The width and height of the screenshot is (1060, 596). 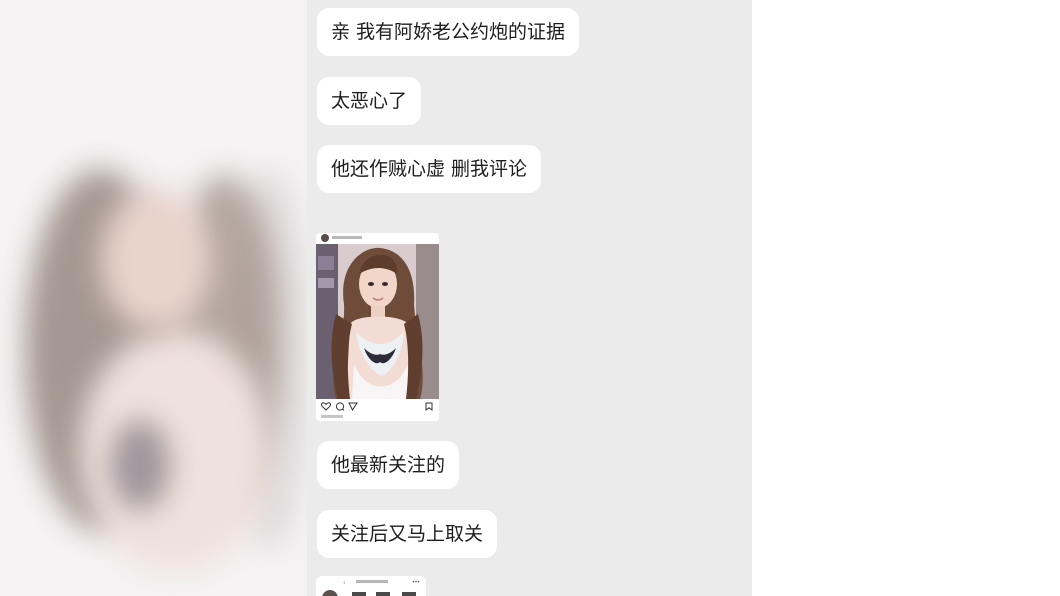 What do you see at coordinates (332, 416) in the screenshot?
I see `post-caption` at bounding box center [332, 416].